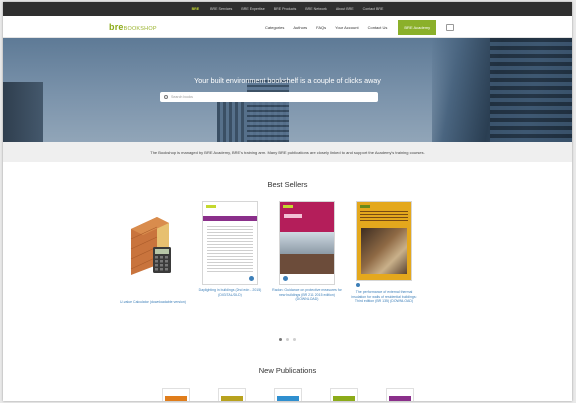 The width and height of the screenshot is (576, 403). What do you see at coordinates (23, 112) in the screenshot?
I see `hero-building-left` at bounding box center [23, 112].